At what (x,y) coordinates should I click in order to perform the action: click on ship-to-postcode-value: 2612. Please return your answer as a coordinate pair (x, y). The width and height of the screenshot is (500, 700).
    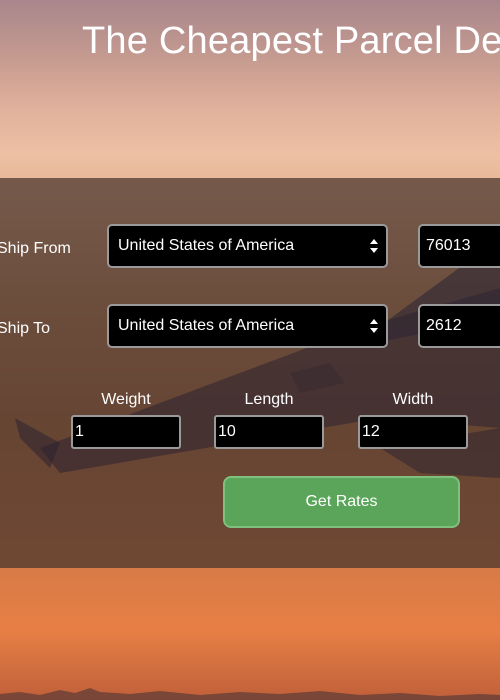
    Looking at the image, I should click on (444, 325).